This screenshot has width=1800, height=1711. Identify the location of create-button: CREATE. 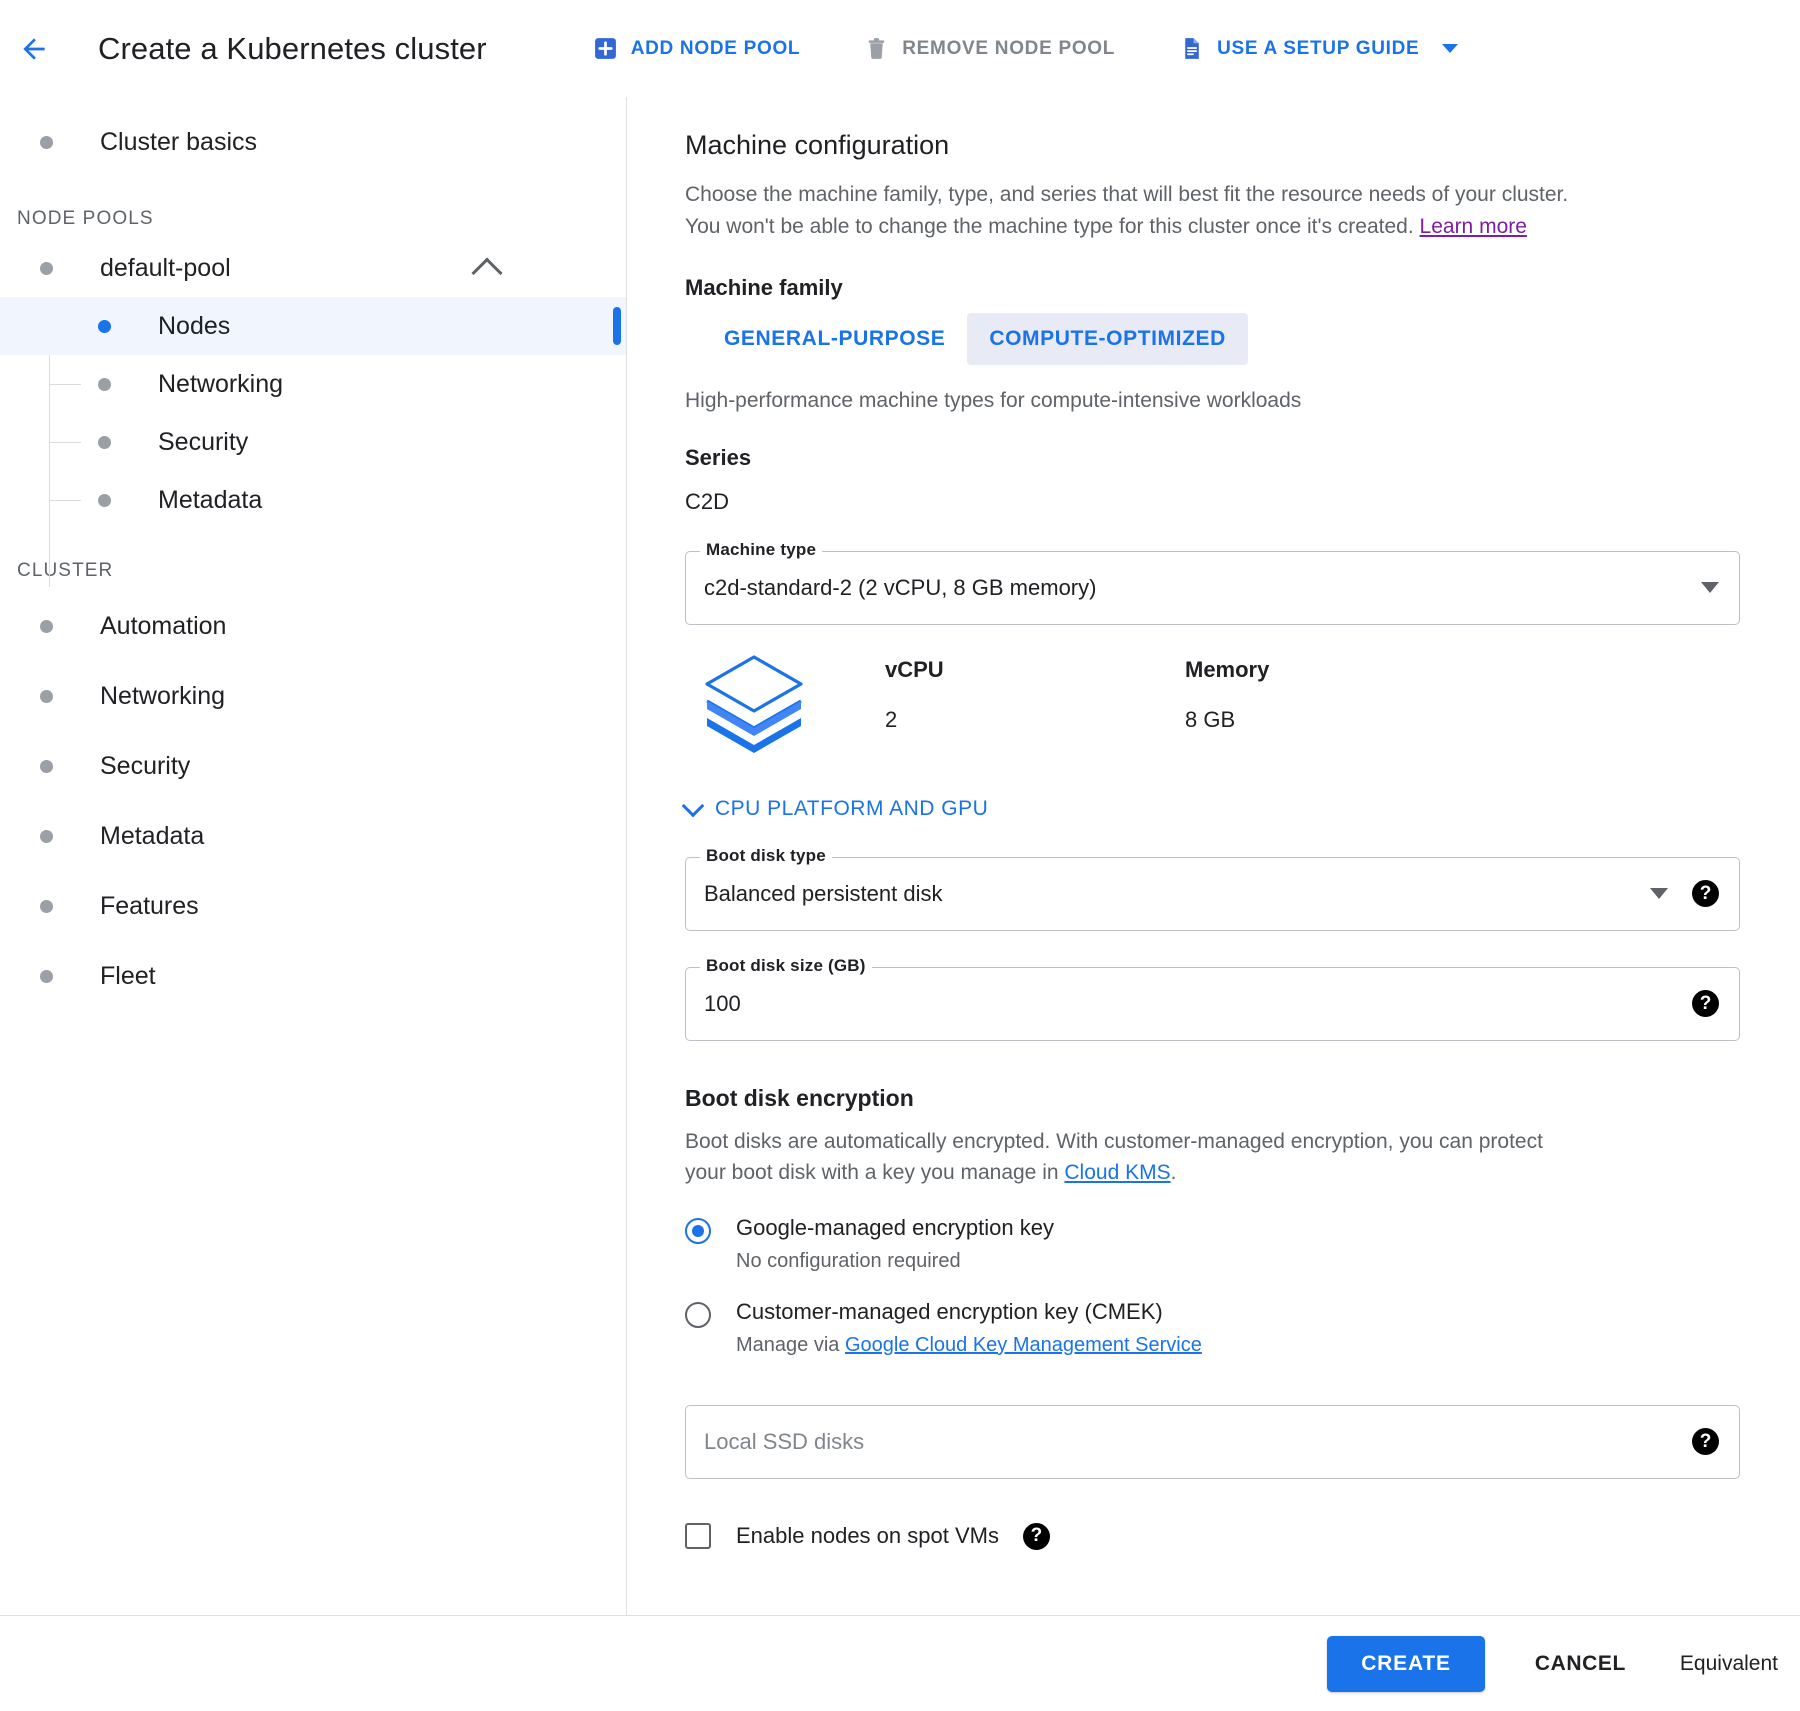
(1406, 1663).